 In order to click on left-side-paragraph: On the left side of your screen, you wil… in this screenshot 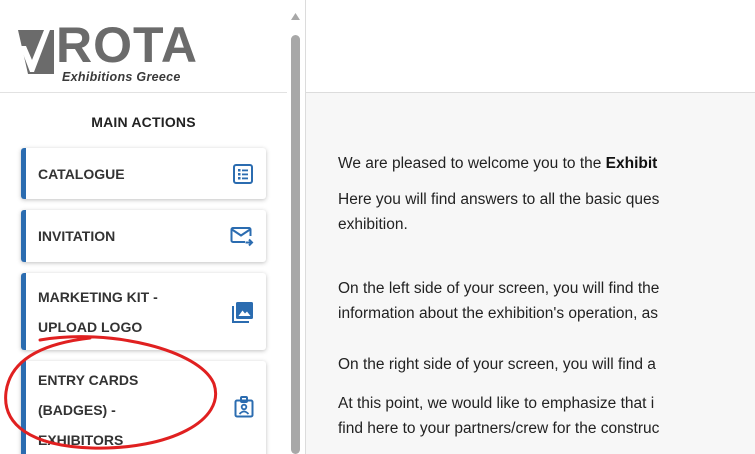, I will do `click(546, 301)`.